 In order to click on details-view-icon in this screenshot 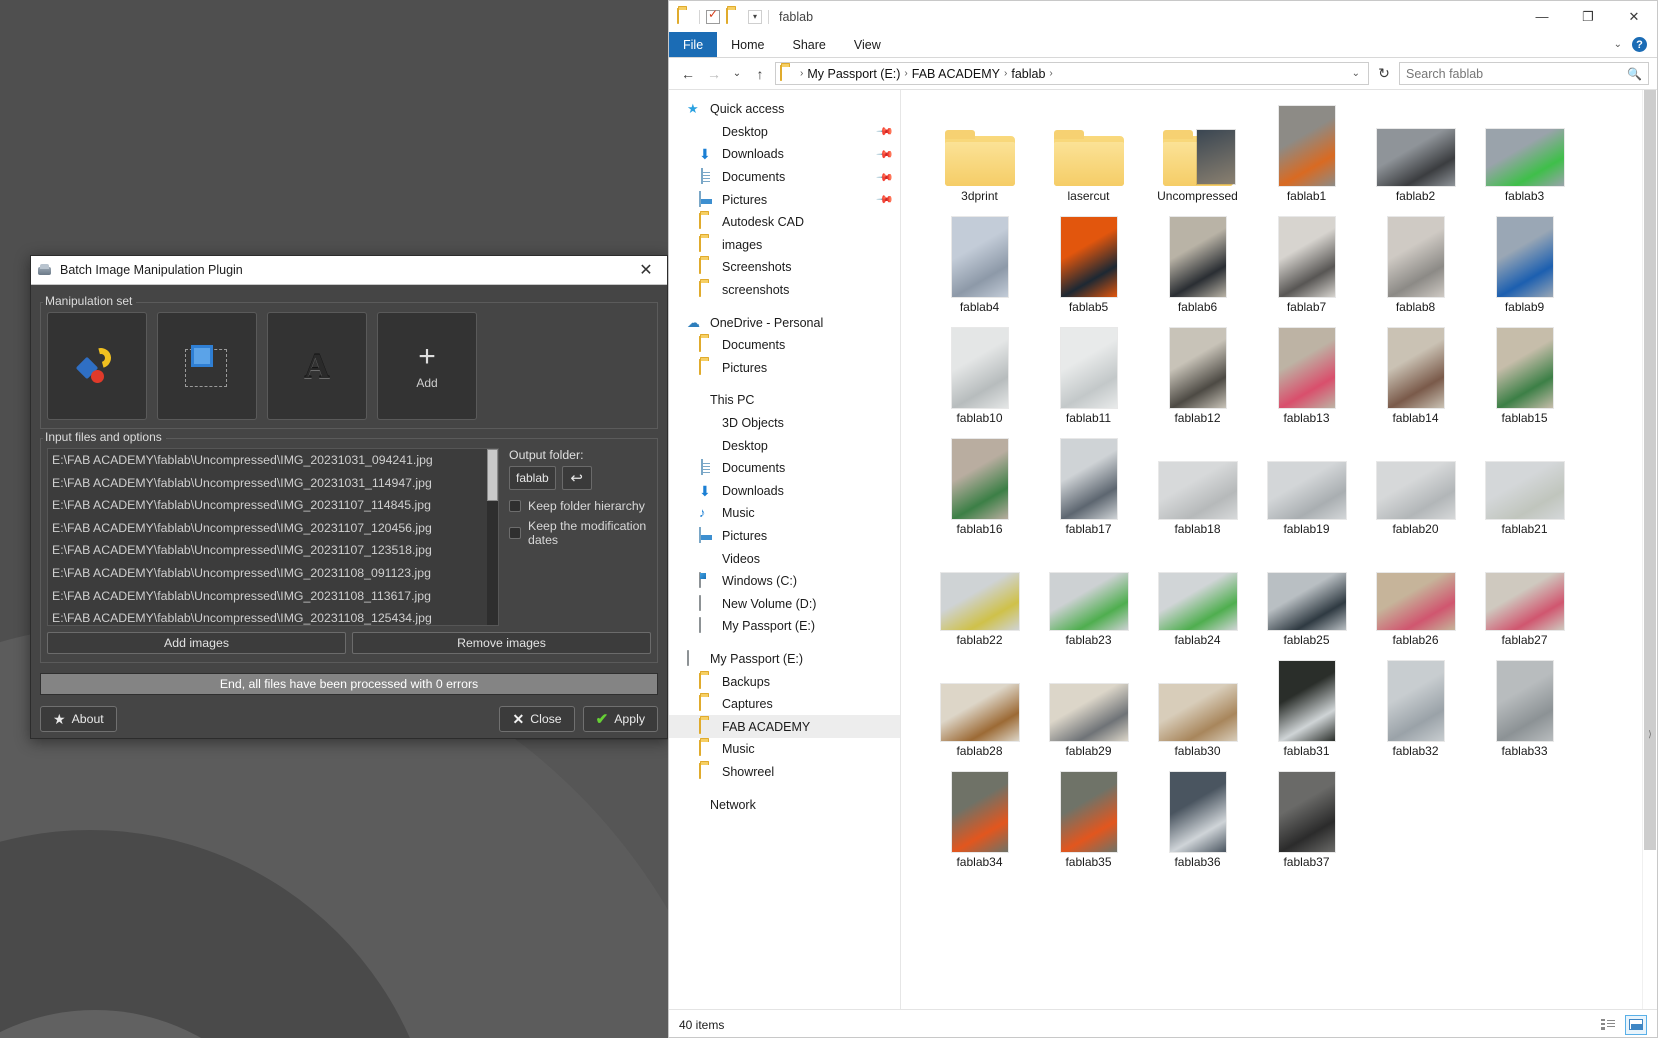, I will do `click(1608, 1025)`.